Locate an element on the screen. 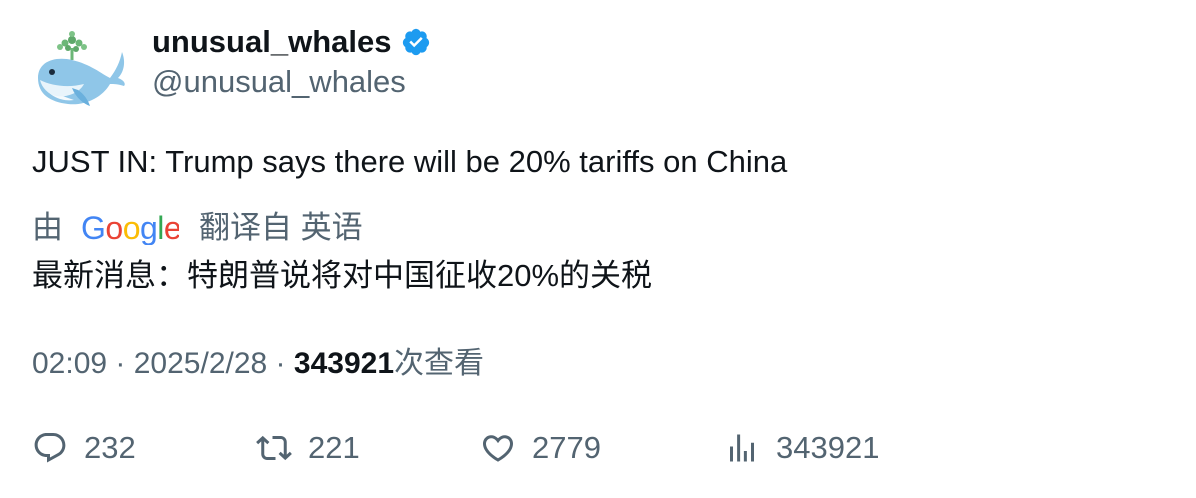  views-count: 343921 is located at coordinates (343, 363).